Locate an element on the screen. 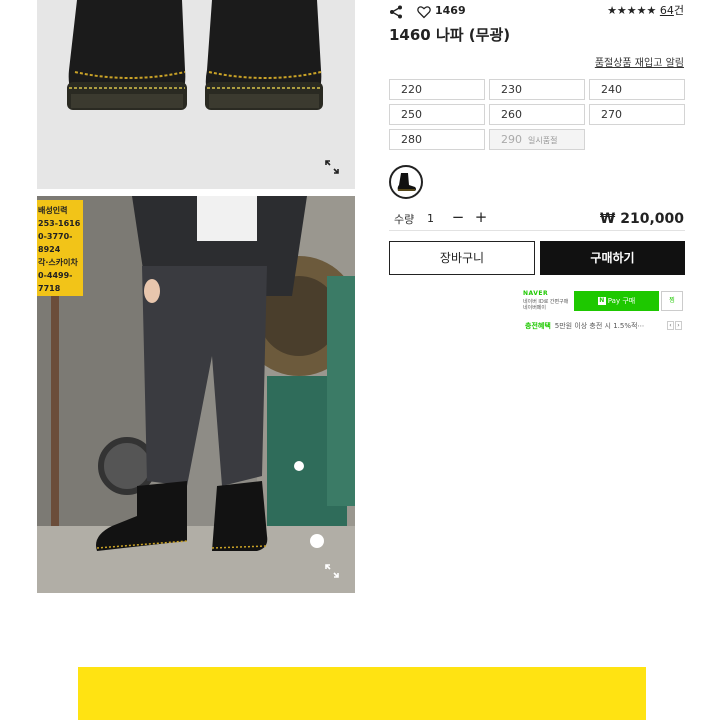 Image resolution: width=720 pixels, height=720 pixels. heart-icon is located at coordinates (424, 11).